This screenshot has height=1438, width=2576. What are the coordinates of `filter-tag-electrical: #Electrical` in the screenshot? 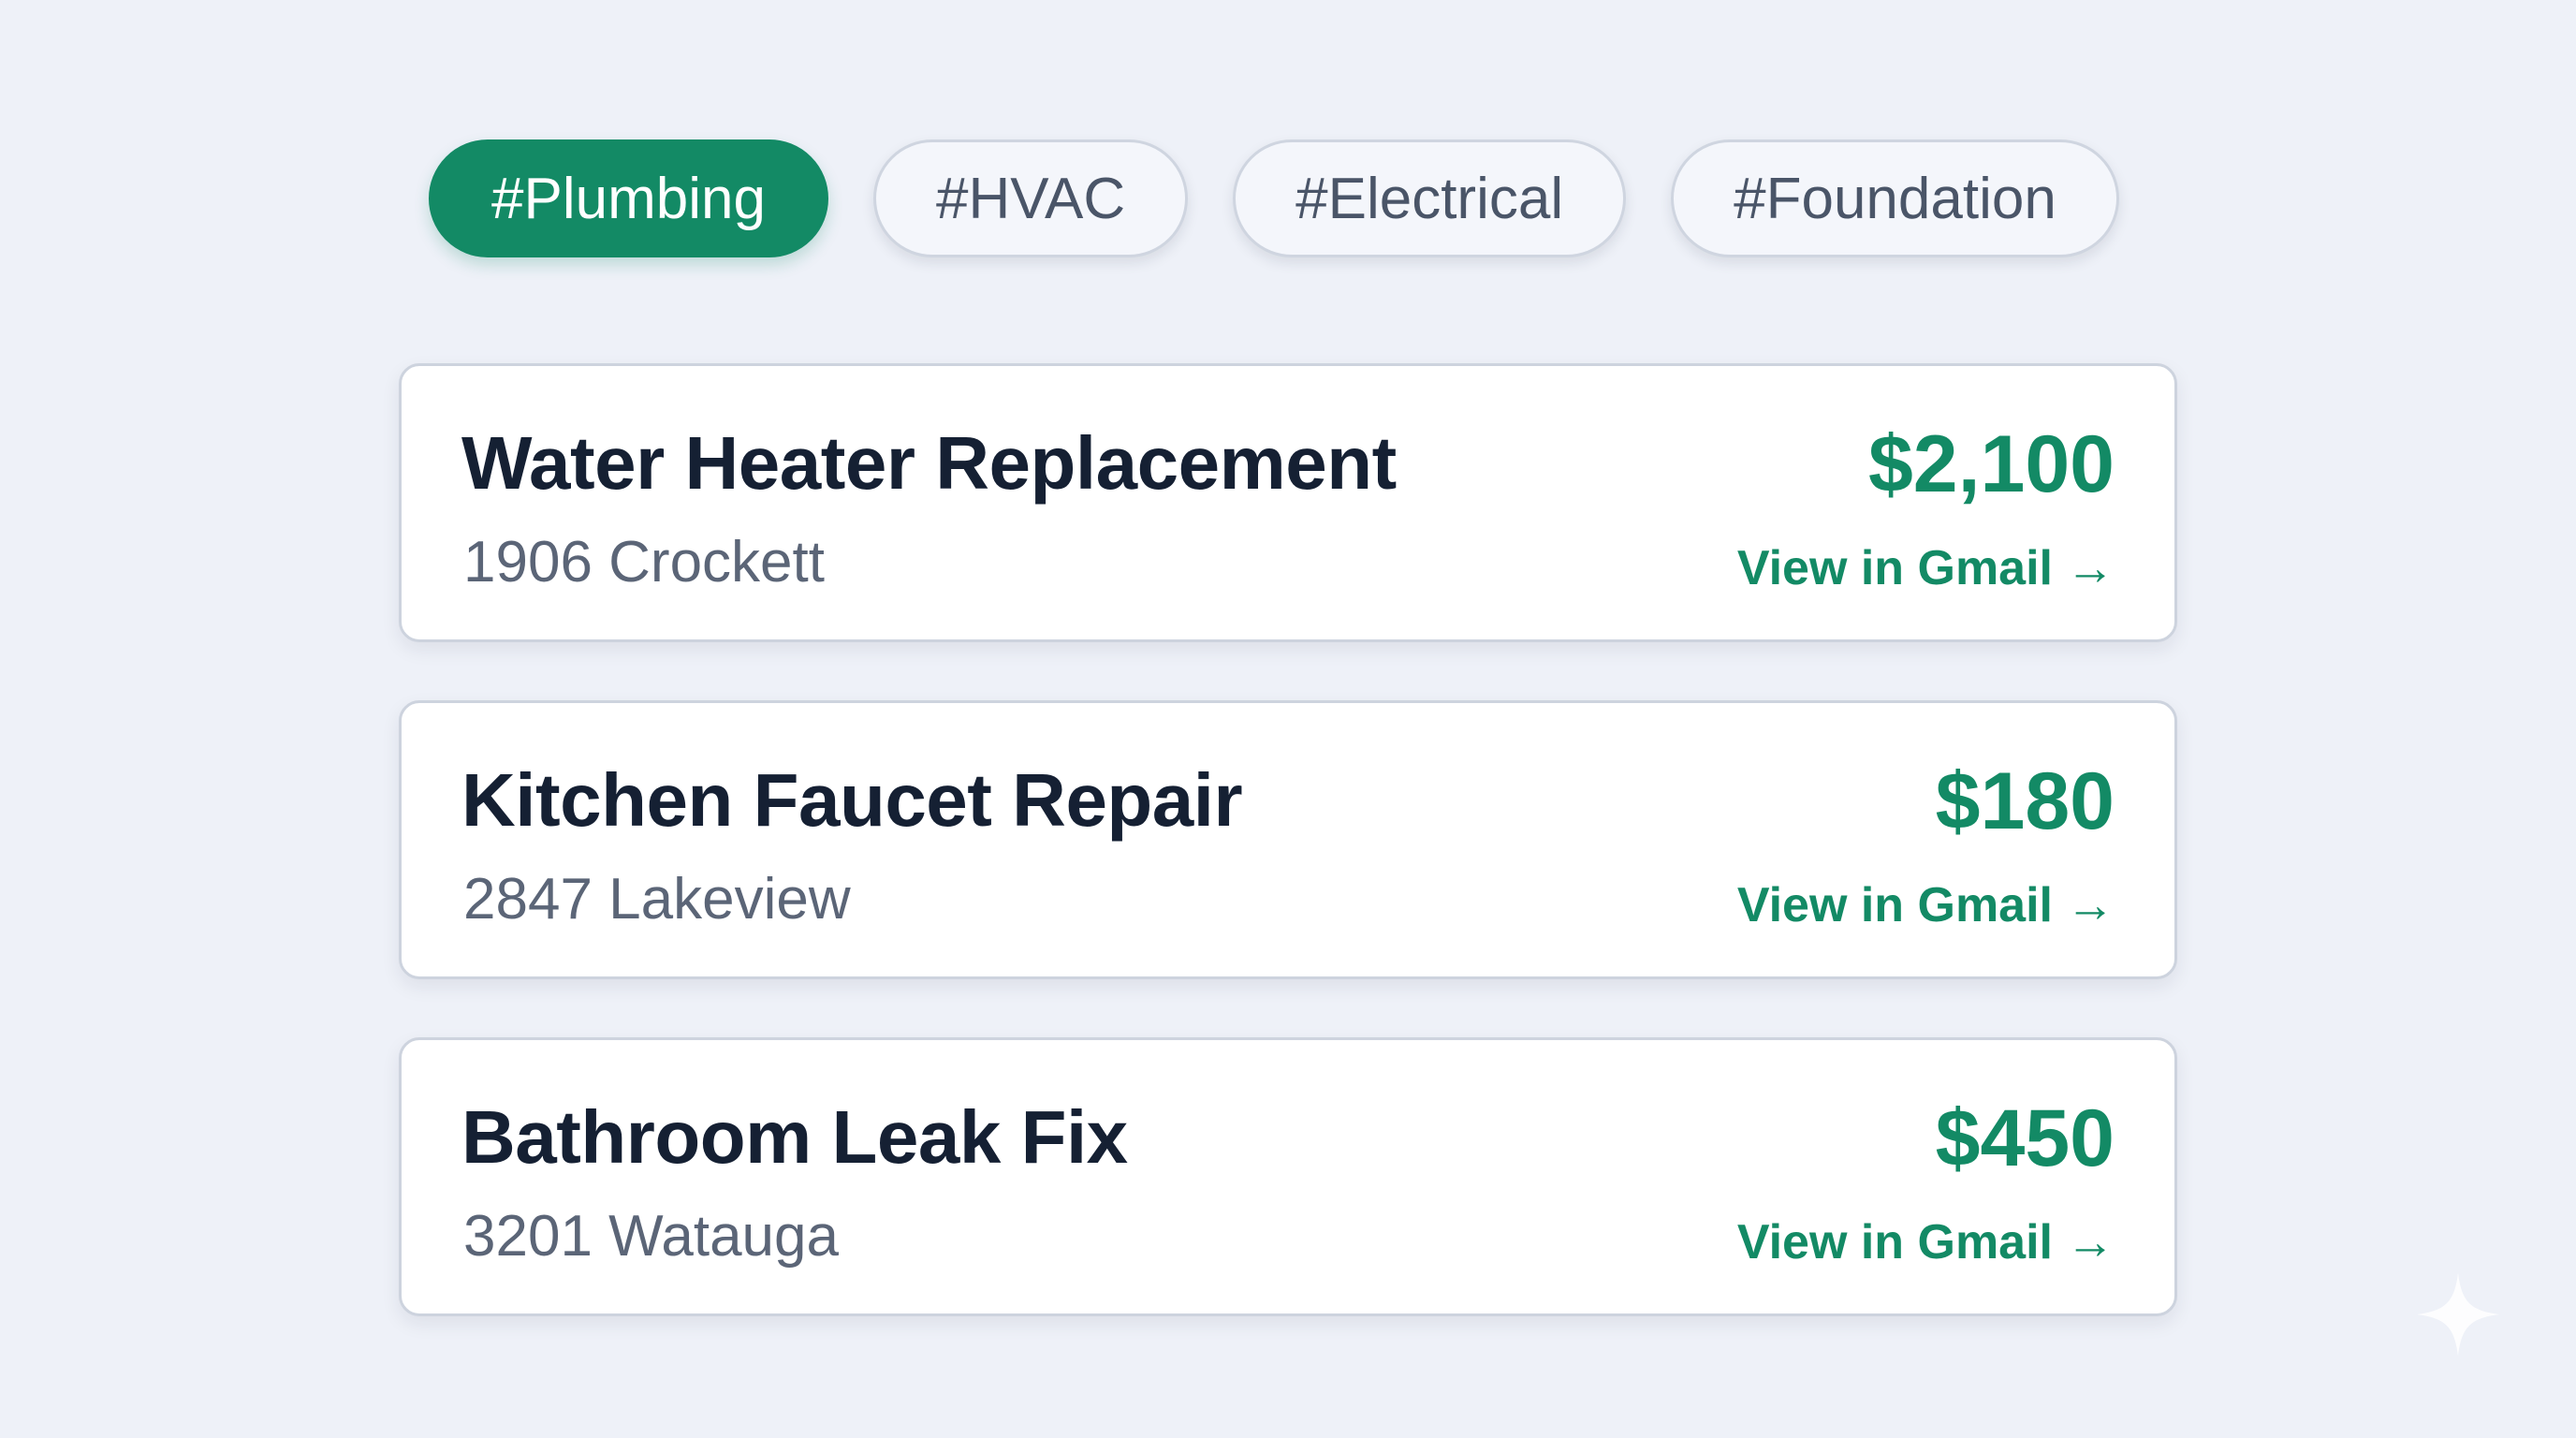 It's located at (1430, 198).